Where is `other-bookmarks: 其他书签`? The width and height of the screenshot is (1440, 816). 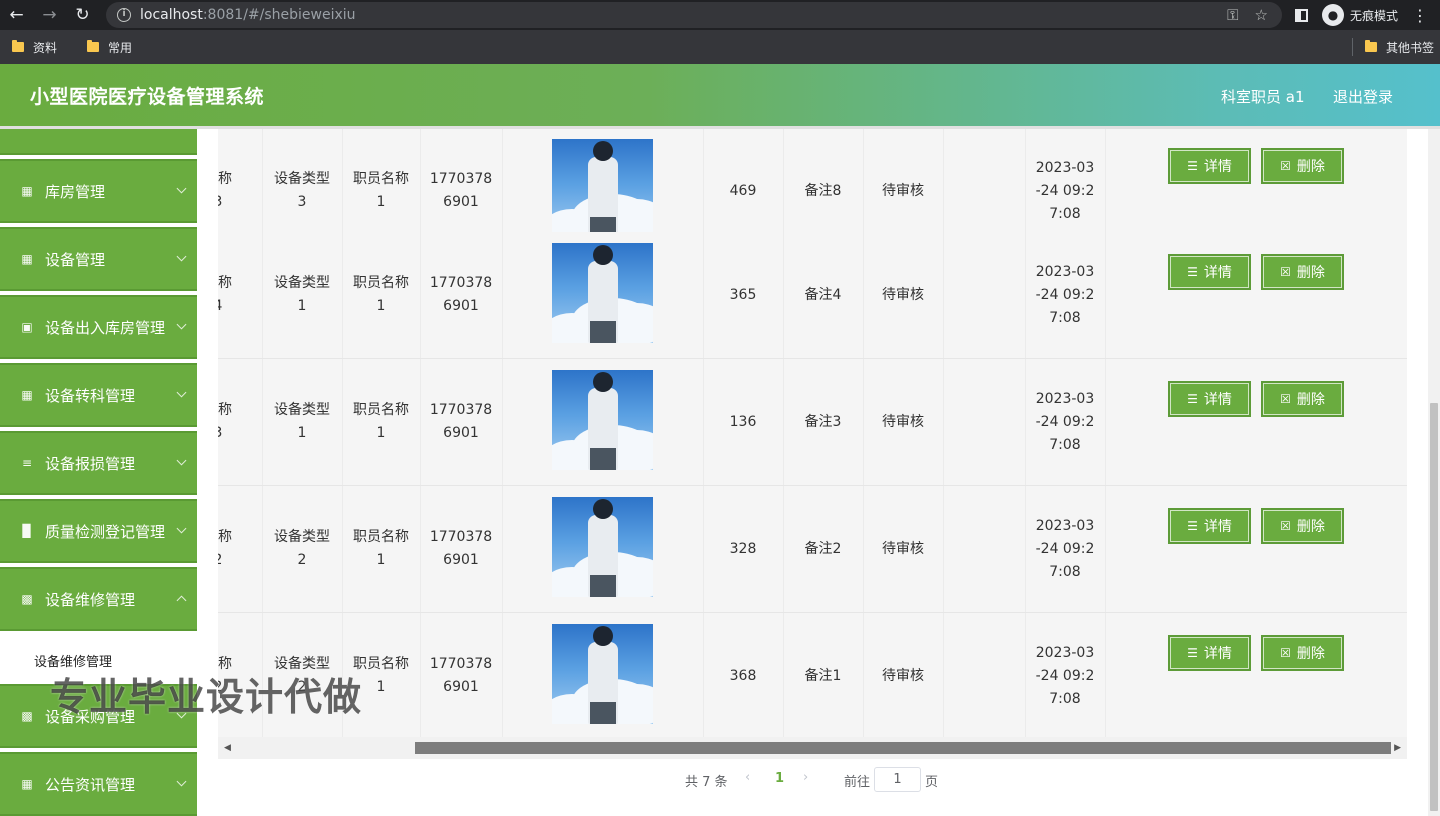 other-bookmarks: 其他书签 is located at coordinates (1399, 47).